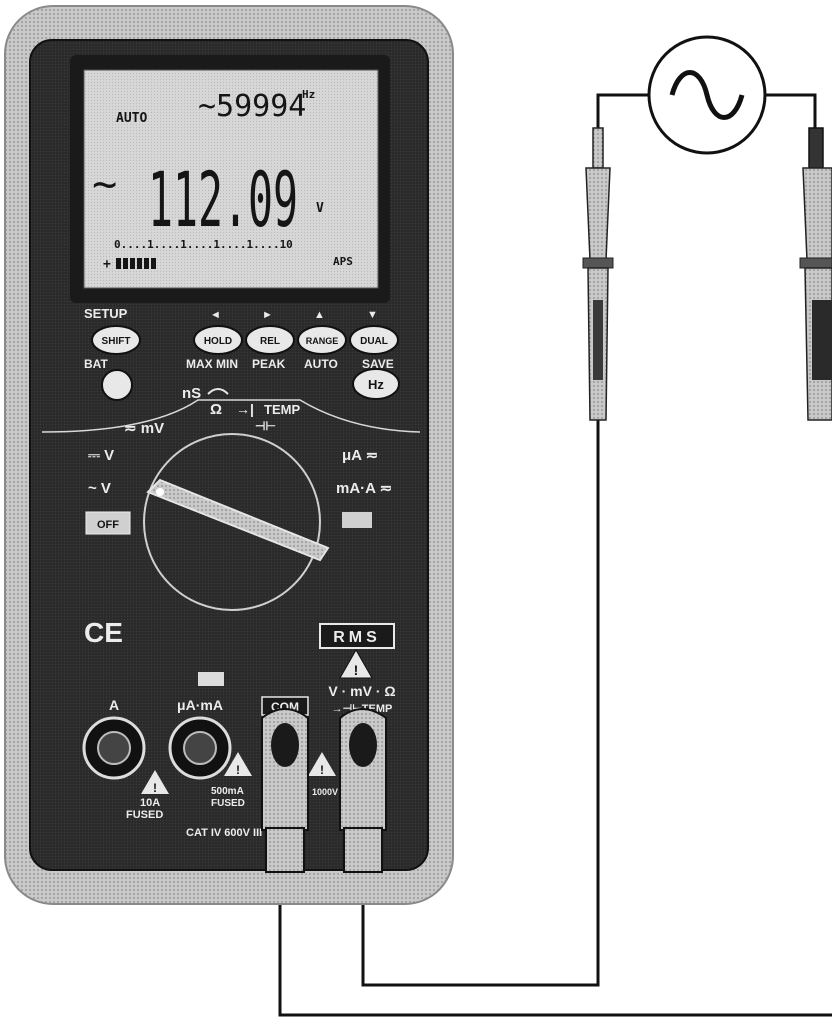  I want to click on ns-label: nS, so click(191, 393).